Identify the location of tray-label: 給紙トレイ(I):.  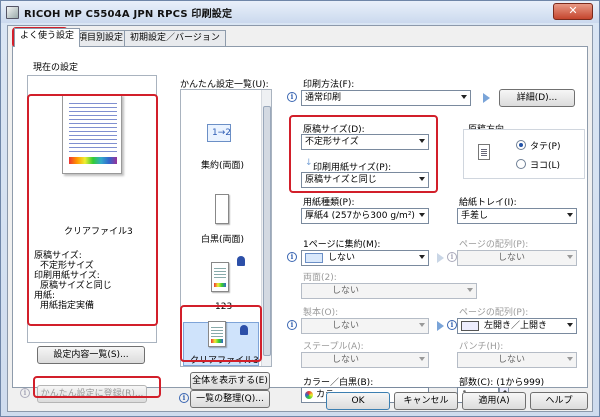
(488, 203).